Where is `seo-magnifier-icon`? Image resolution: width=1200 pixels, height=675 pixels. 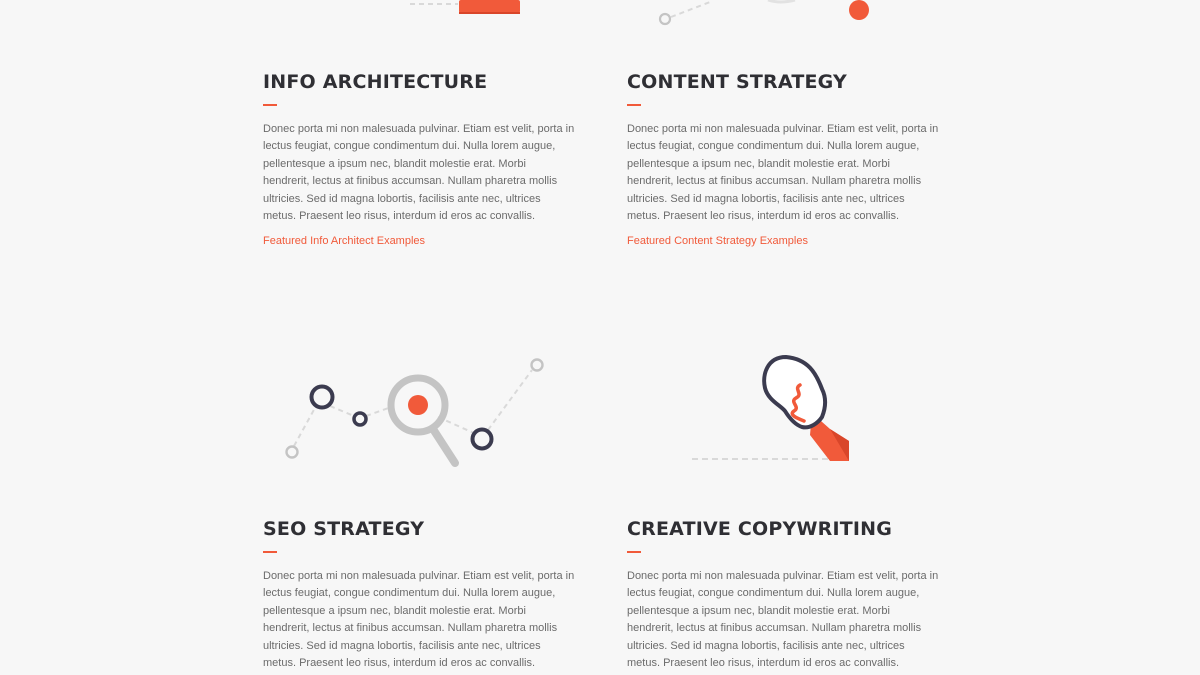 seo-magnifier-icon is located at coordinates (414, 412).